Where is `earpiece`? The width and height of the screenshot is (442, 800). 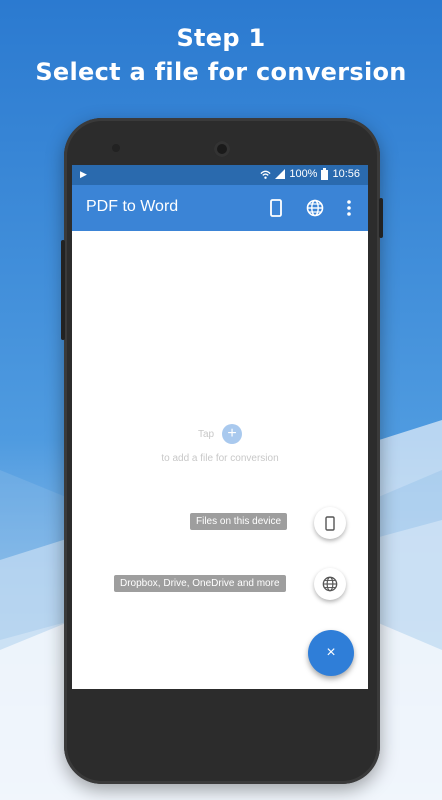 earpiece is located at coordinates (222, 149).